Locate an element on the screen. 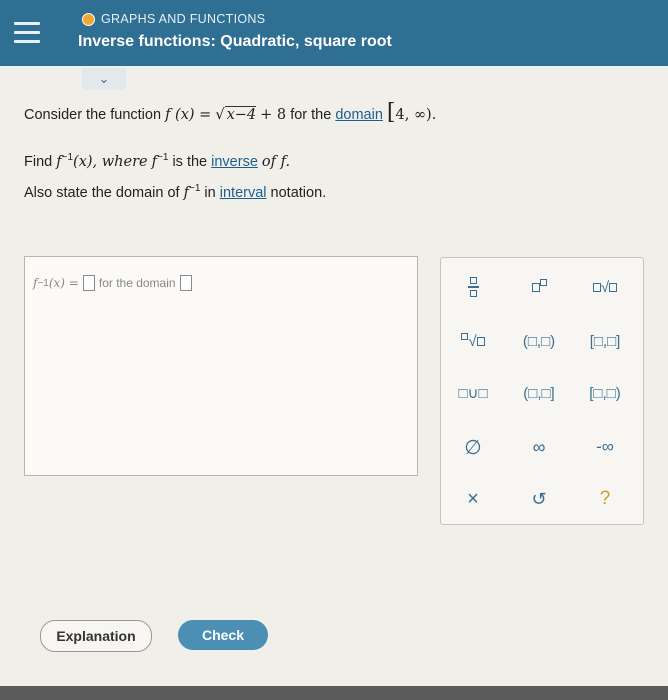  undo-icon: ↺ is located at coordinates (539, 498).